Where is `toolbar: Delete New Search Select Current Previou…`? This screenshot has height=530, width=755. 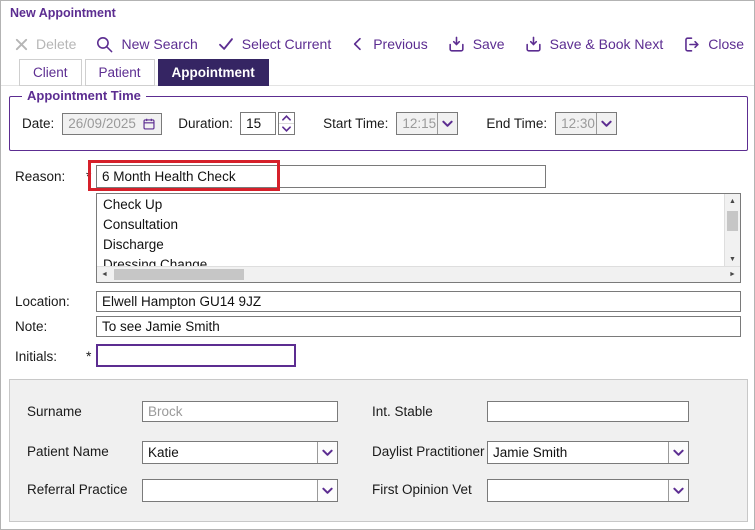
toolbar: Delete New Search Select Current Previou… is located at coordinates (381, 44).